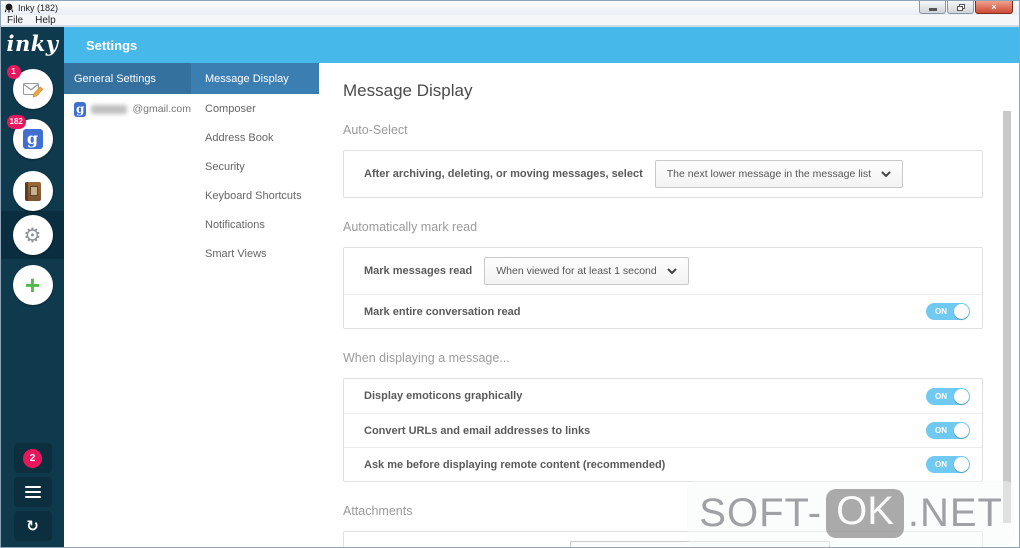 The width and height of the screenshot is (1020, 548). What do you see at coordinates (127, 78) in the screenshot?
I see `general-settings-header: General Settings` at bounding box center [127, 78].